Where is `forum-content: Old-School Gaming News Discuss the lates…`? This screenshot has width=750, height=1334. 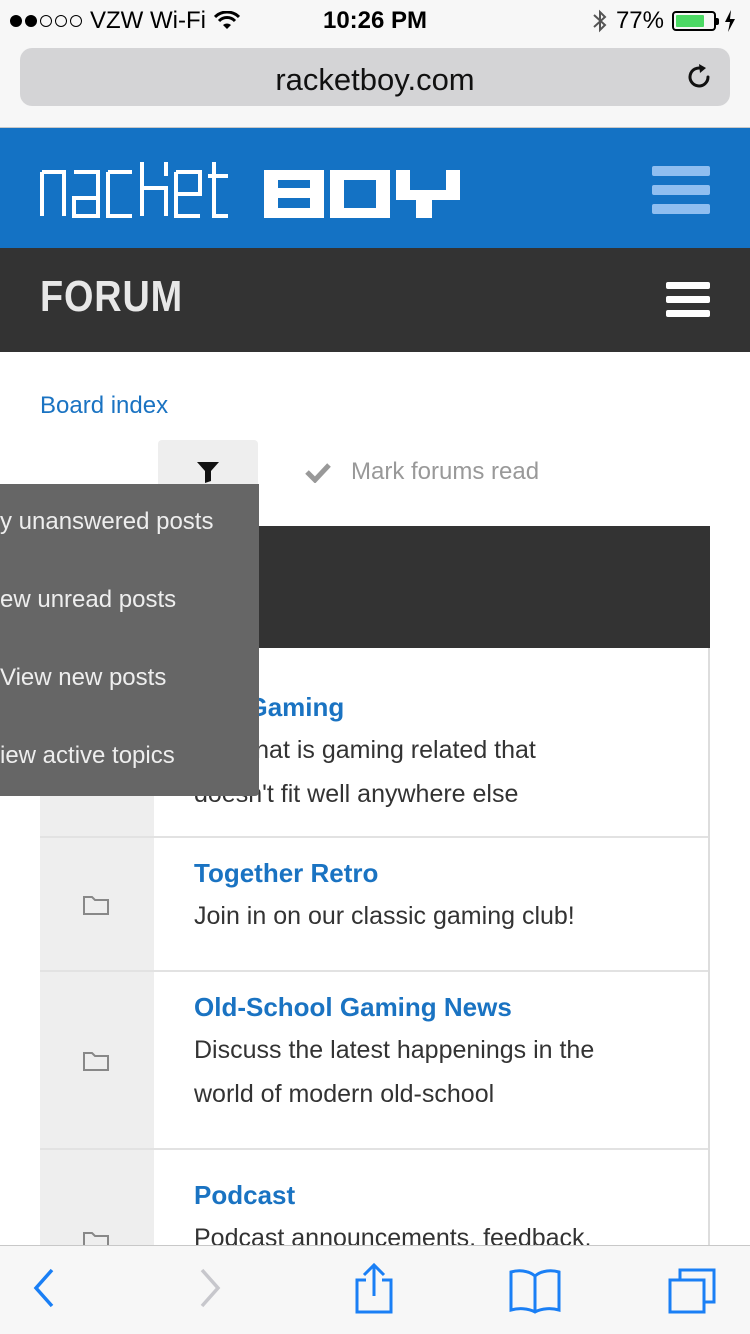 forum-content: Old-School Gaming News Discuss the lates… is located at coordinates (431, 1060).